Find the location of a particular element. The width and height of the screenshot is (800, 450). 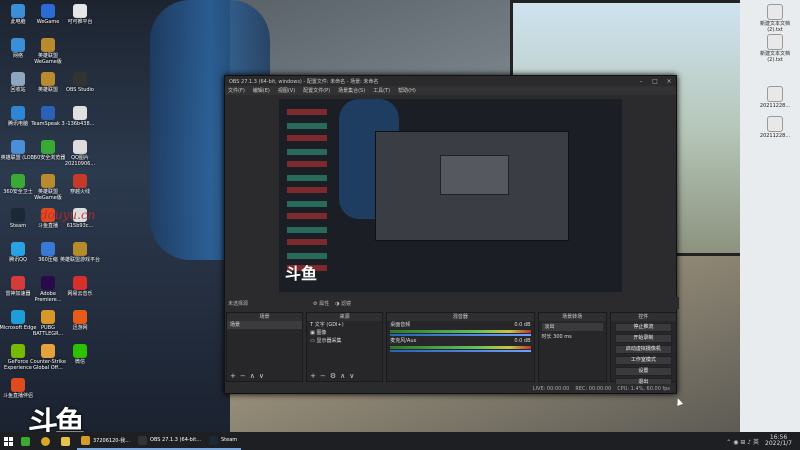

desktop-icon-label: 迅游网 is located at coordinates (80, 328).